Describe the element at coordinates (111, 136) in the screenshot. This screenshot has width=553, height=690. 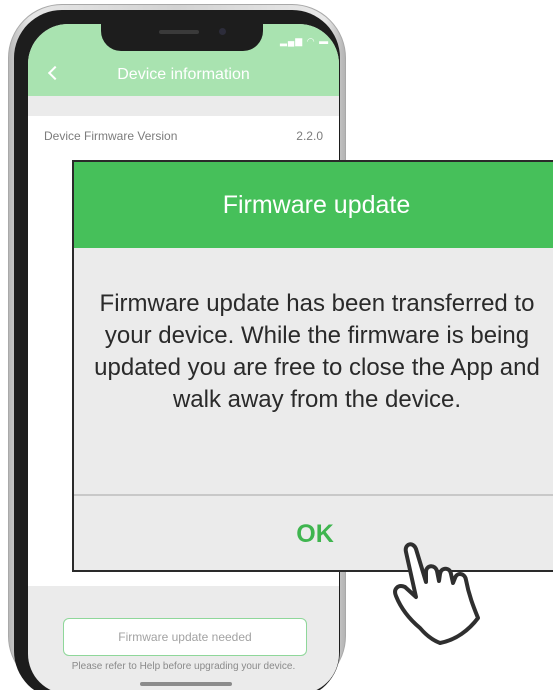
I see `firmware-version-label: Device Firmware Version` at that location.